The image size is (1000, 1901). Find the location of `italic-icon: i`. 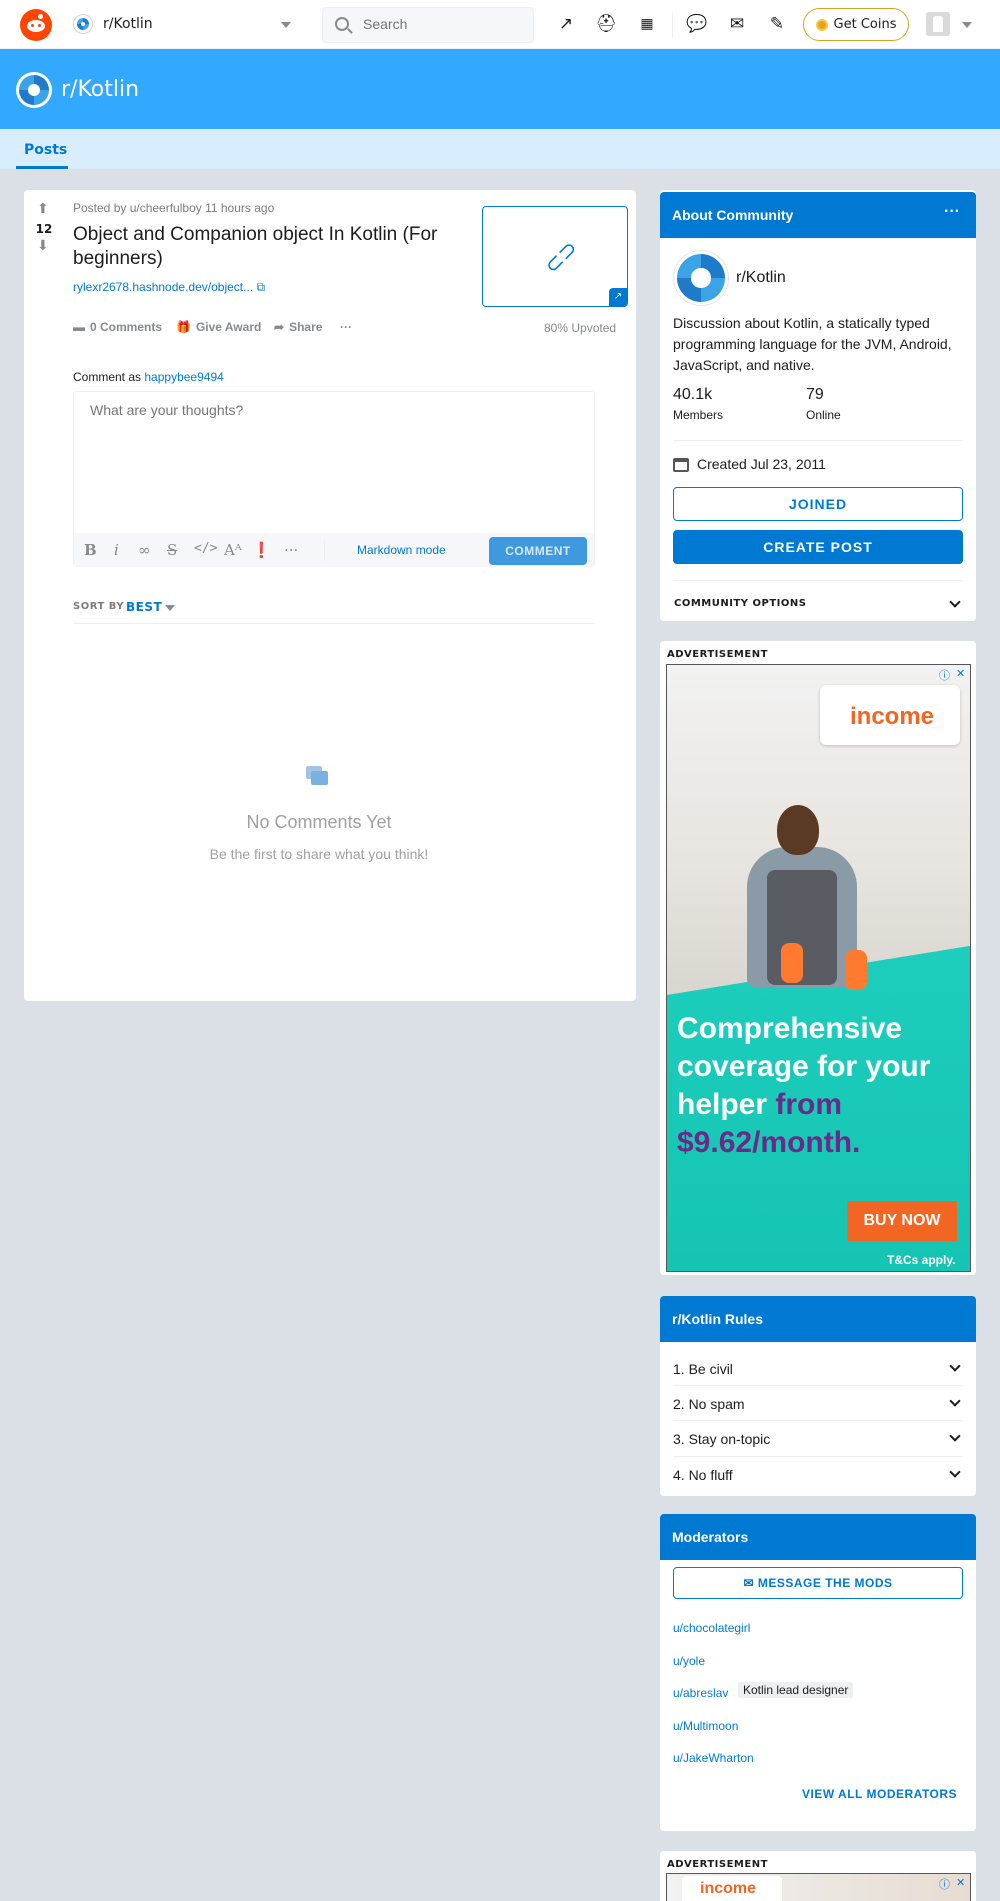

italic-icon: i is located at coordinates (116, 550).